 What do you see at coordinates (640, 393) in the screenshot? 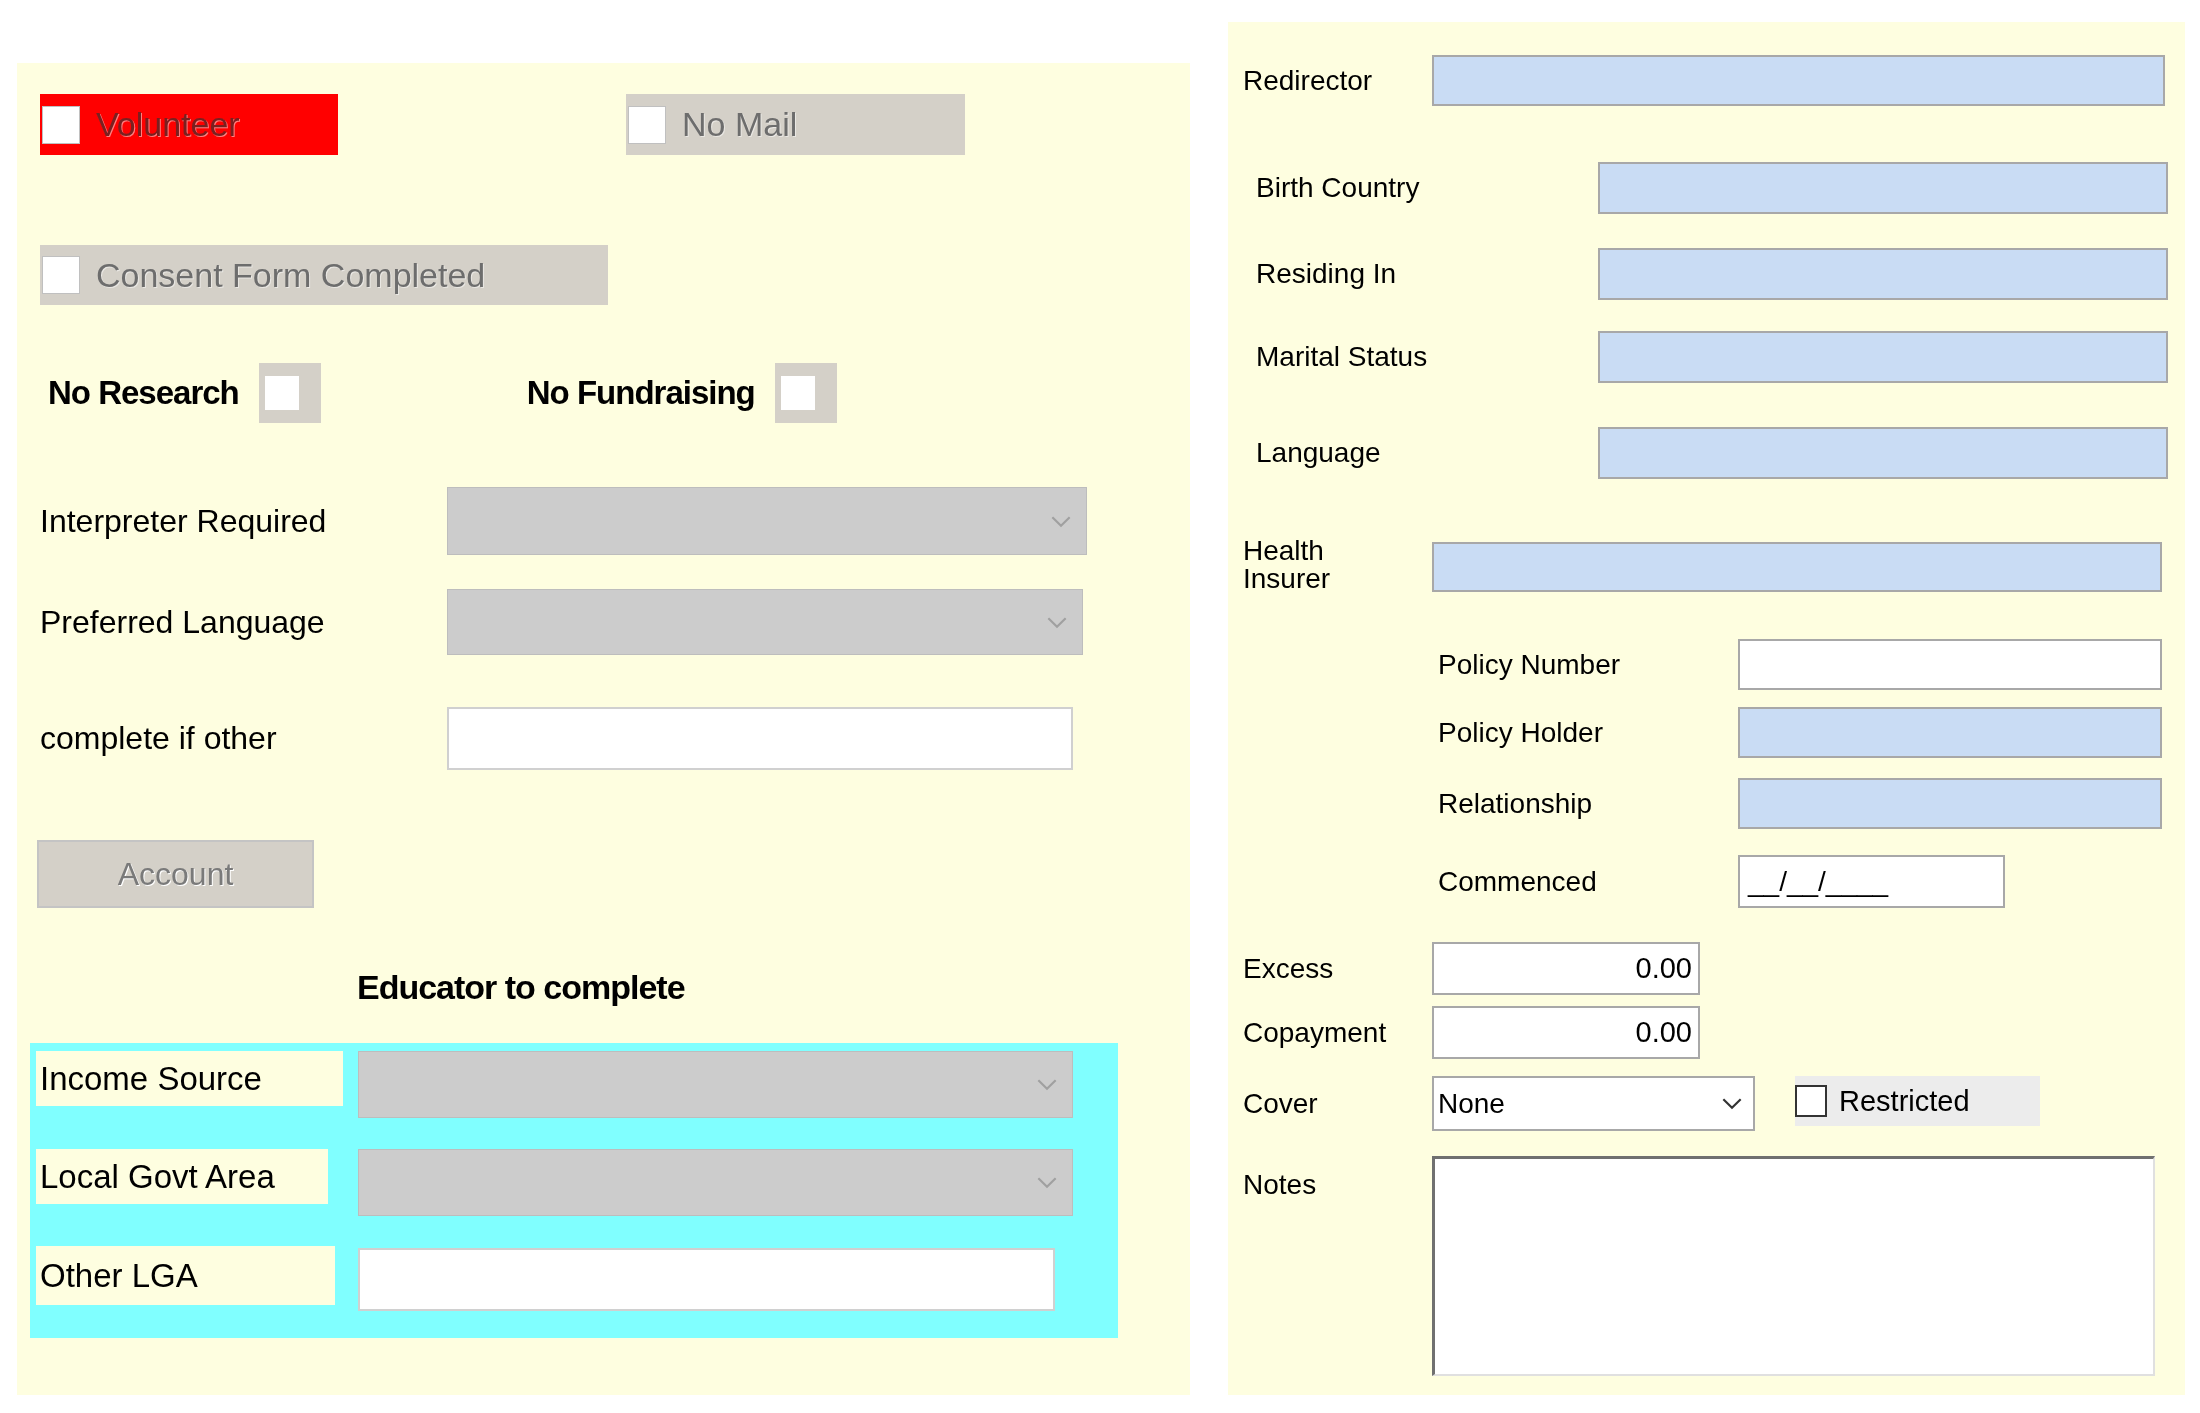
I see `checkbox-label: No Fundraising` at bounding box center [640, 393].